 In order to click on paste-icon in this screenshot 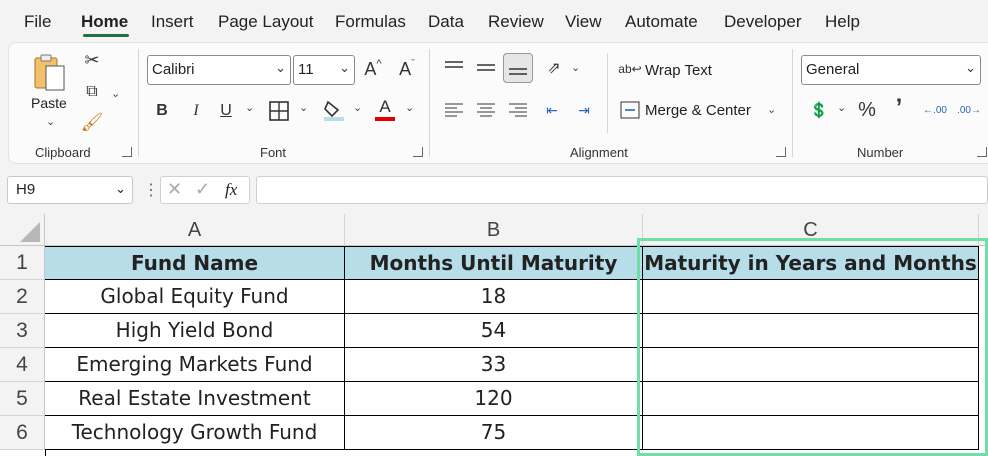, I will do `click(49, 73)`.